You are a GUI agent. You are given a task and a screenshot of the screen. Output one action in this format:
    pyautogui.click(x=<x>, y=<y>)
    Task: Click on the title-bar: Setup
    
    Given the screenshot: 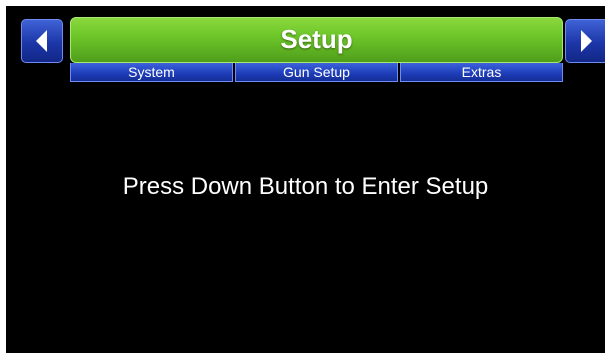 What is the action you would take?
    pyautogui.click(x=316, y=40)
    